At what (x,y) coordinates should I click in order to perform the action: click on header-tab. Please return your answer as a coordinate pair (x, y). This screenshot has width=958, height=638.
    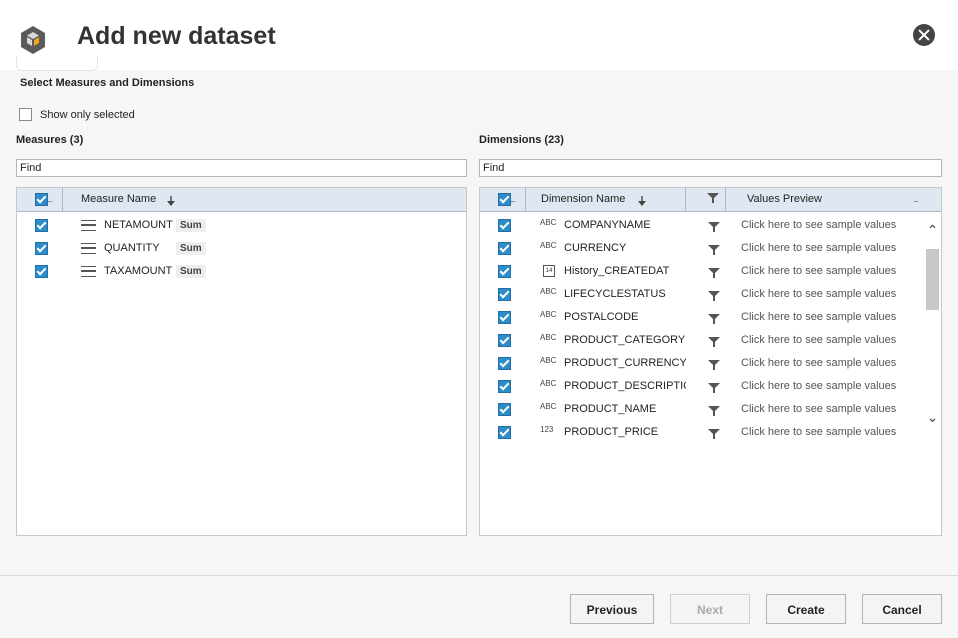
    Looking at the image, I should click on (57, 63).